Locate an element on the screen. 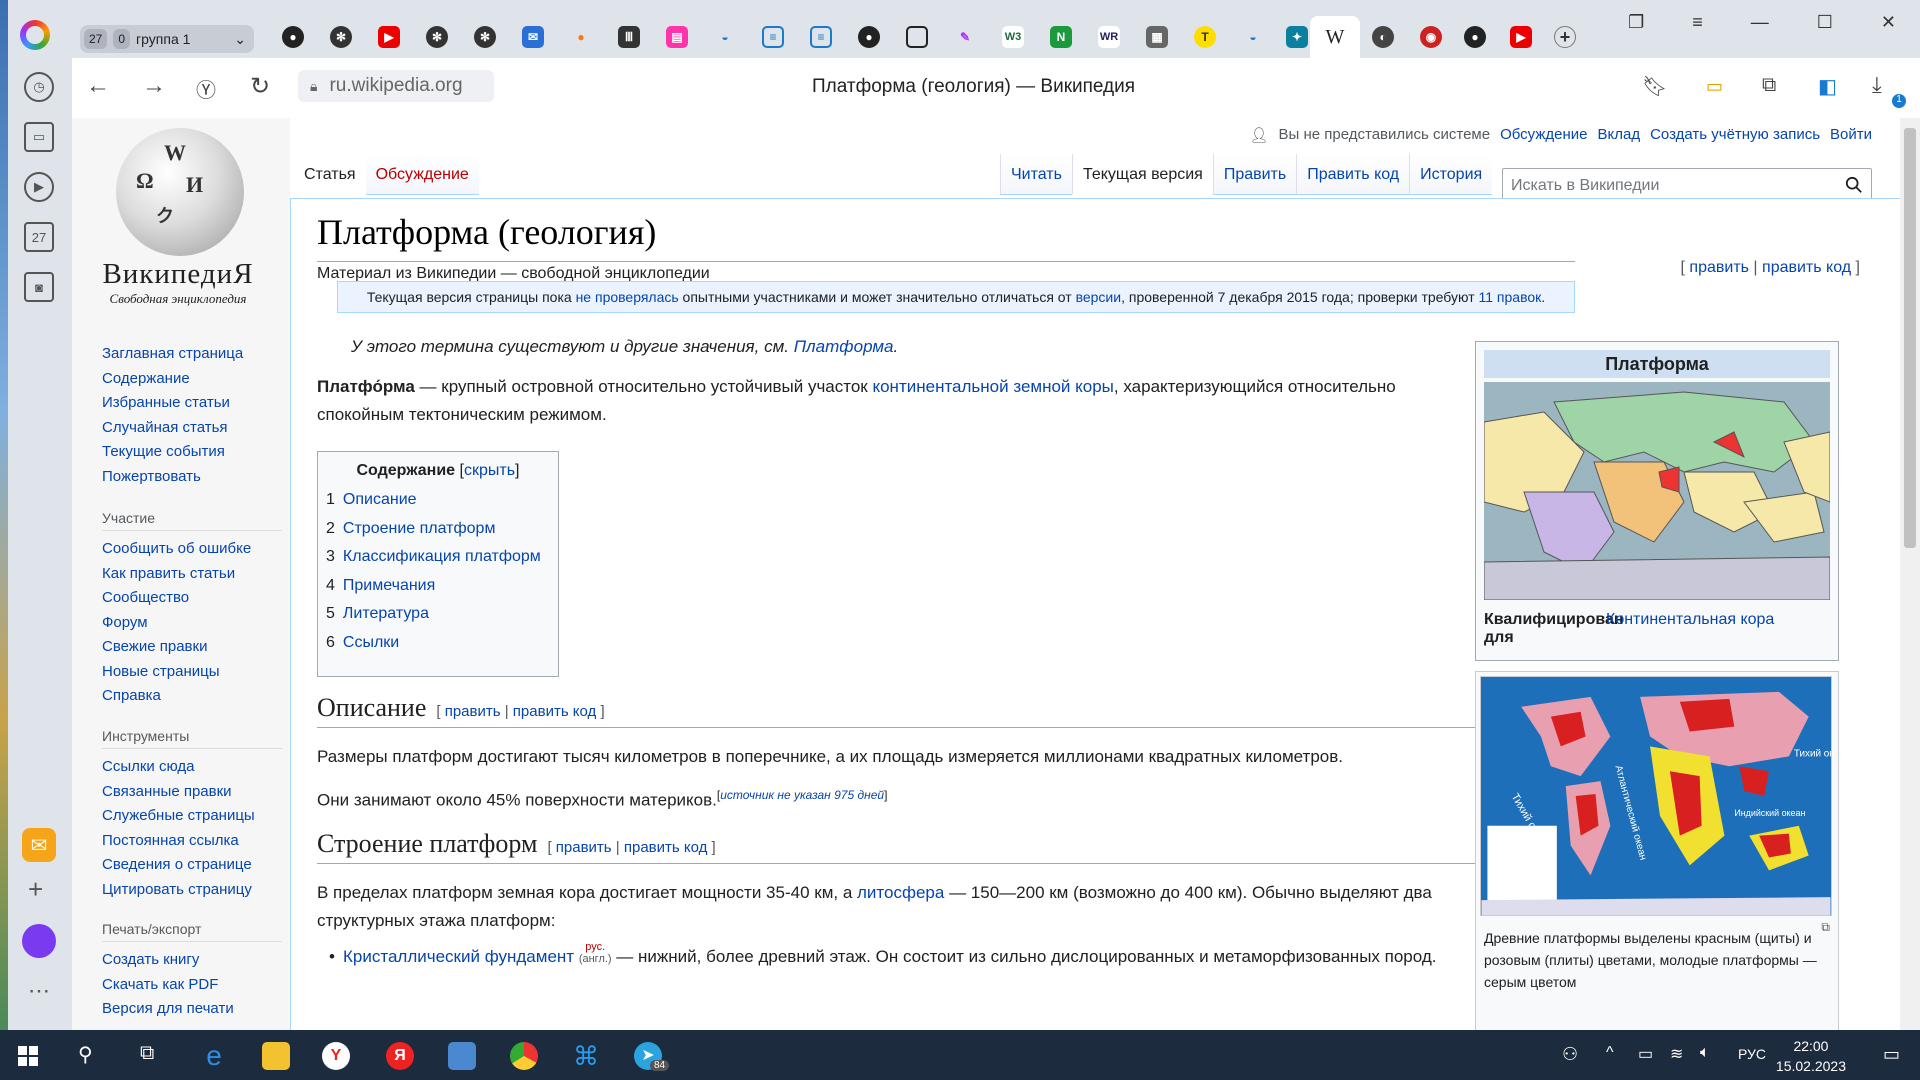 The height and width of the screenshot is (1080, 1920). tab-bookmark-icon: ❐ is located at coordinates (1636, 22).